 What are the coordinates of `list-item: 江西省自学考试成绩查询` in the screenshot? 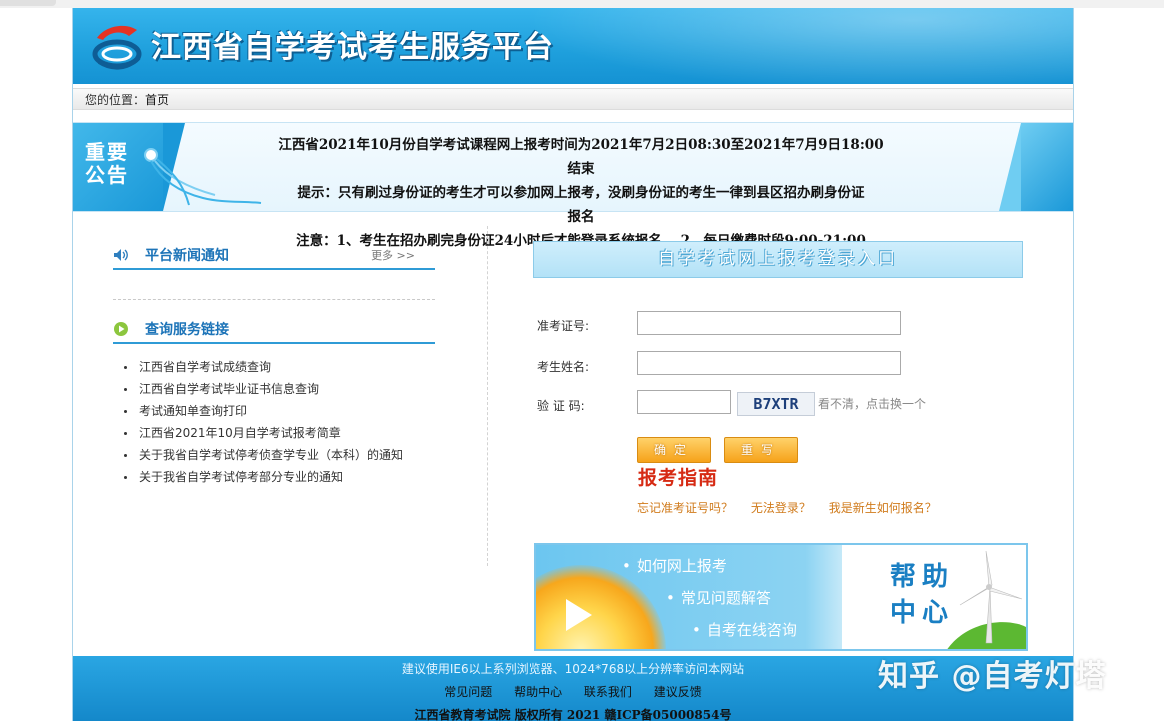 It's located at (278, 367).